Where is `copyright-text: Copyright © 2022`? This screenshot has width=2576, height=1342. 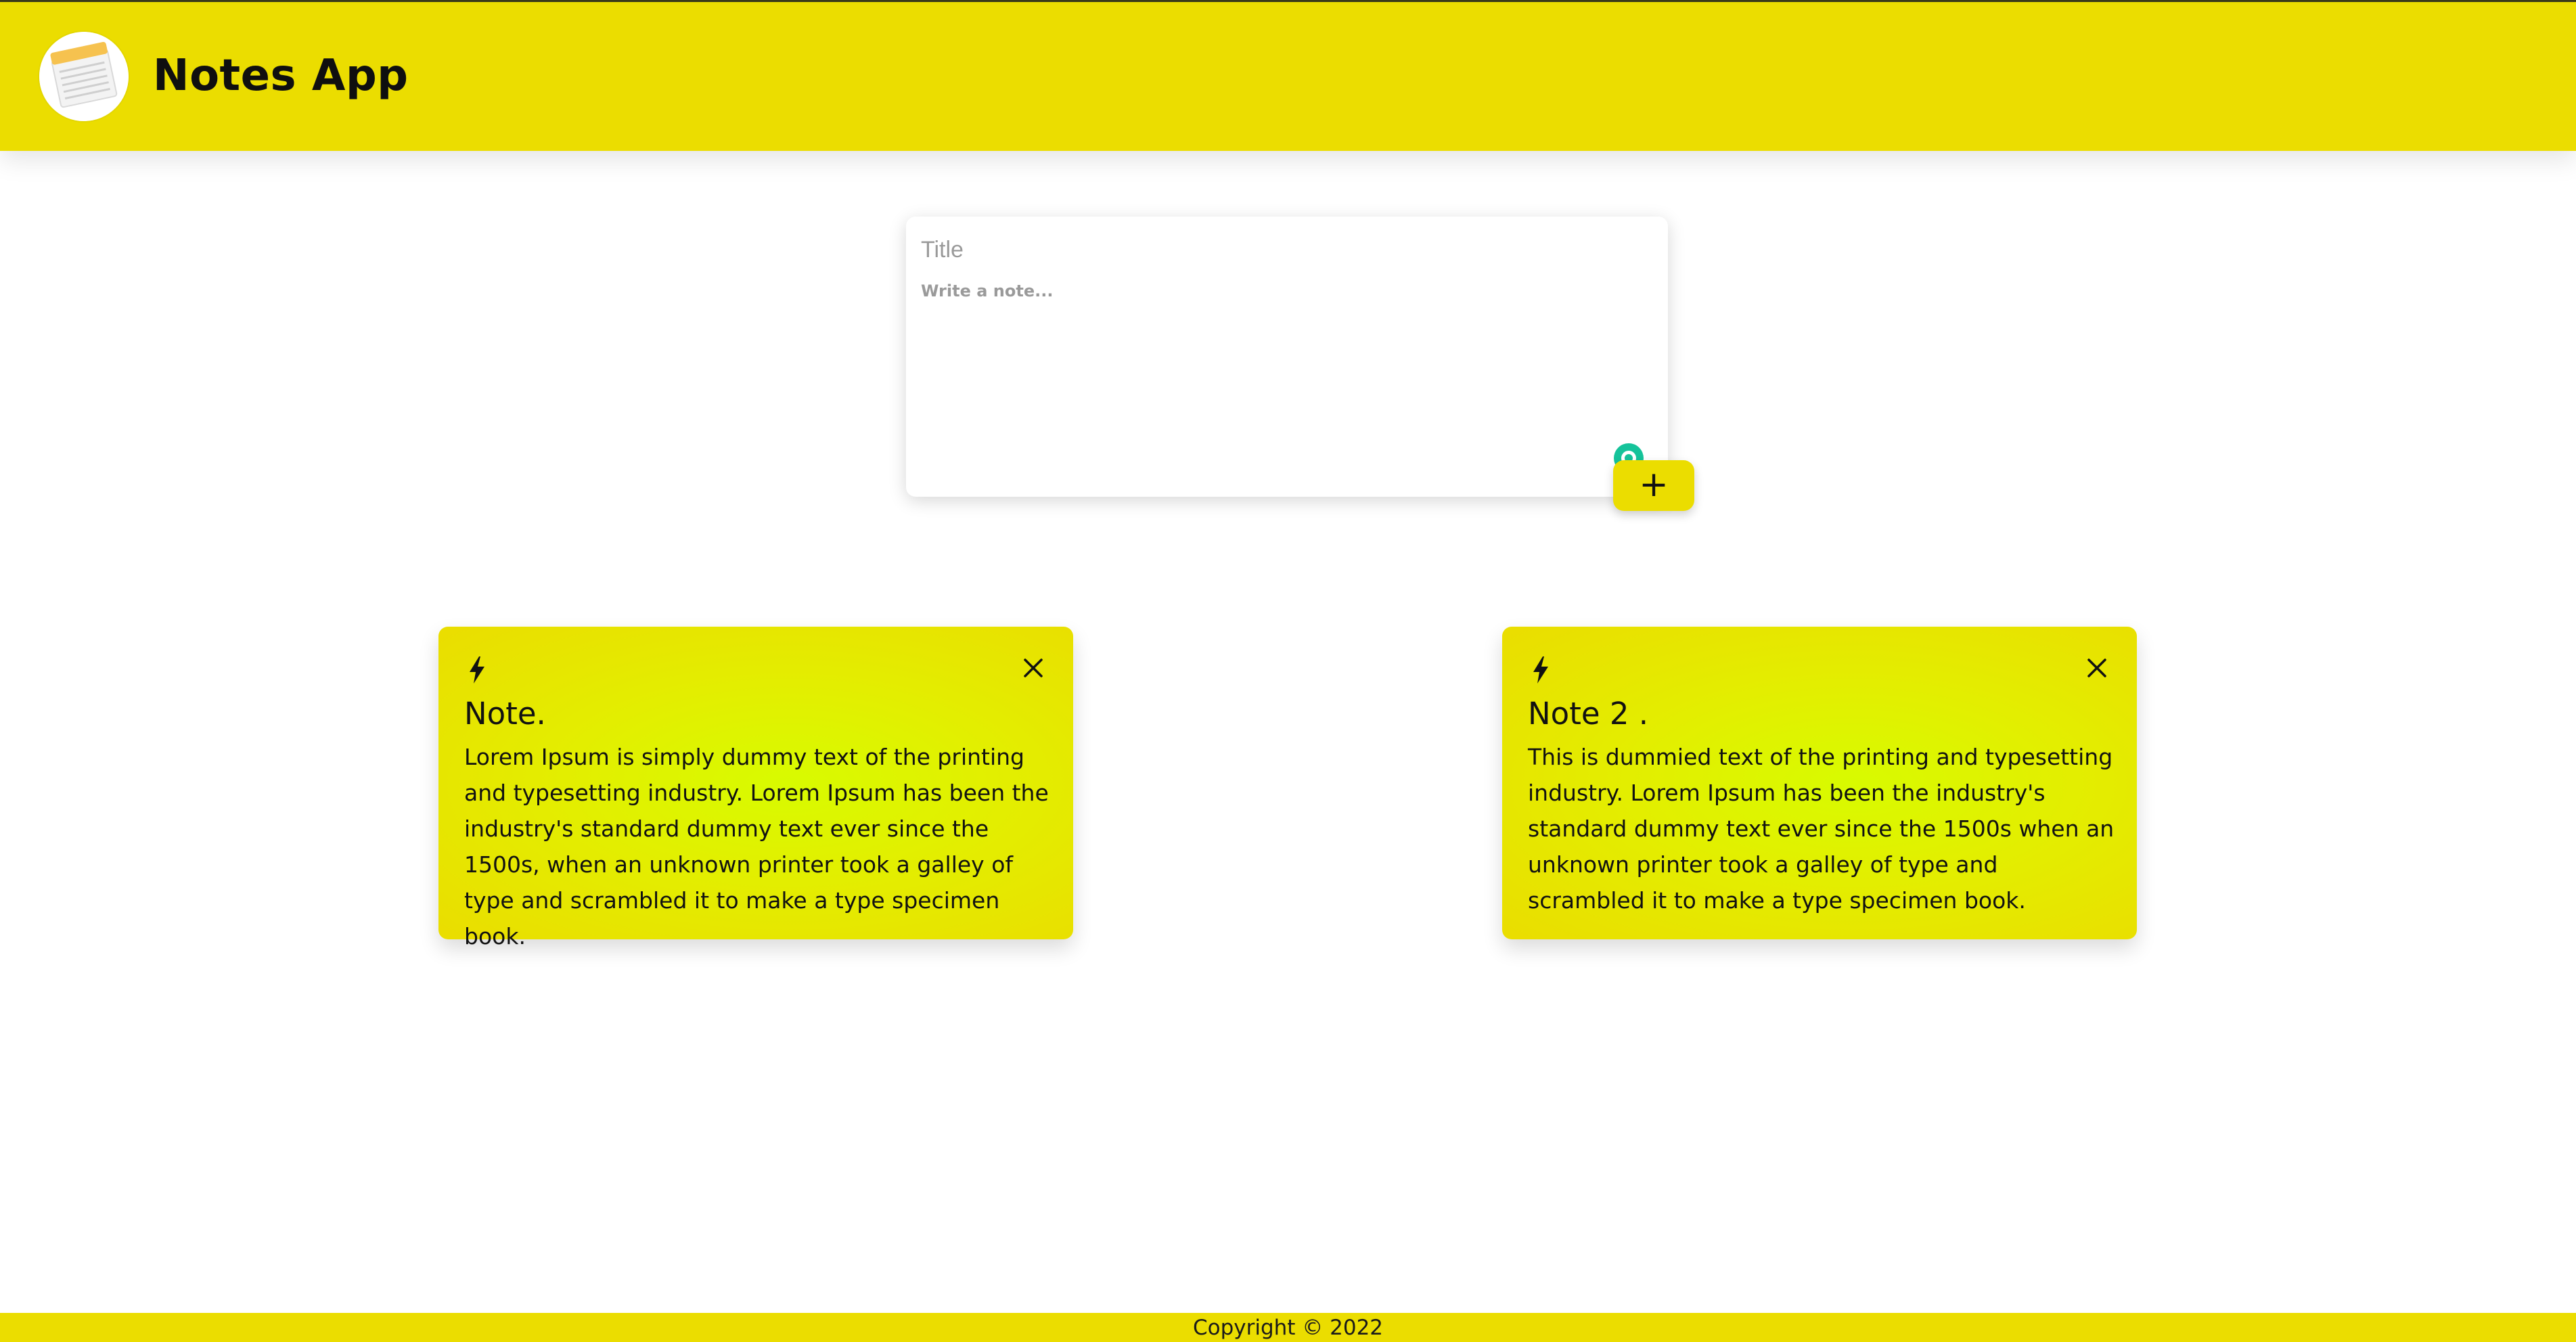 copyright-text: Copyright © 2022 is located at coordinates (1288, 1327).